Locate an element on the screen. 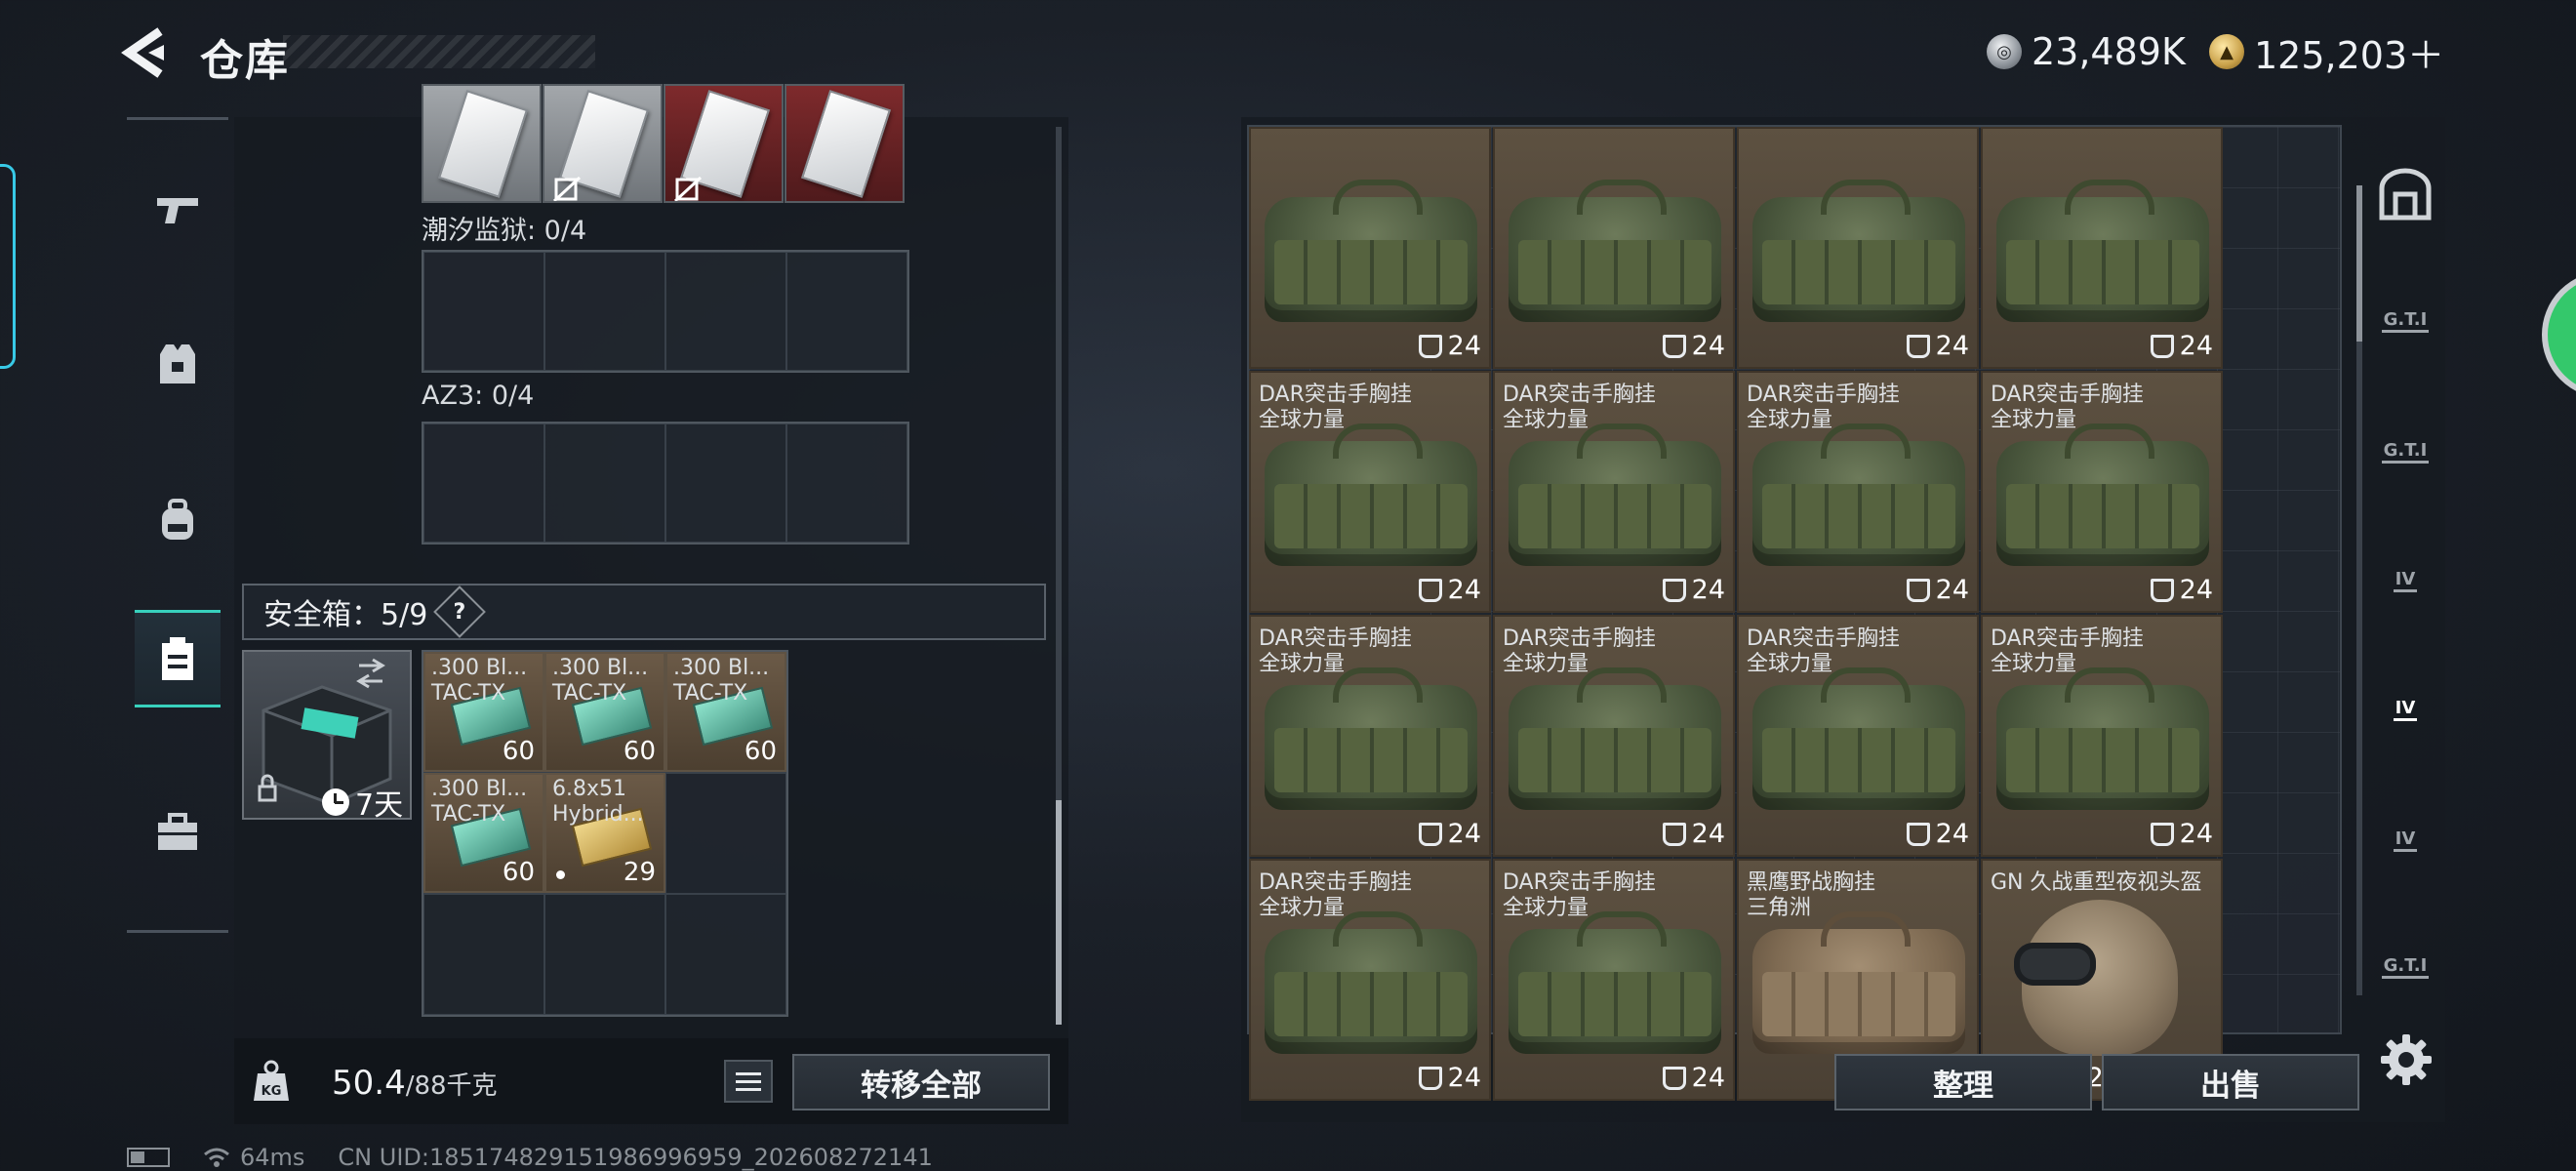  case-tier-icon: IV is located at coordinates (2405, 709).